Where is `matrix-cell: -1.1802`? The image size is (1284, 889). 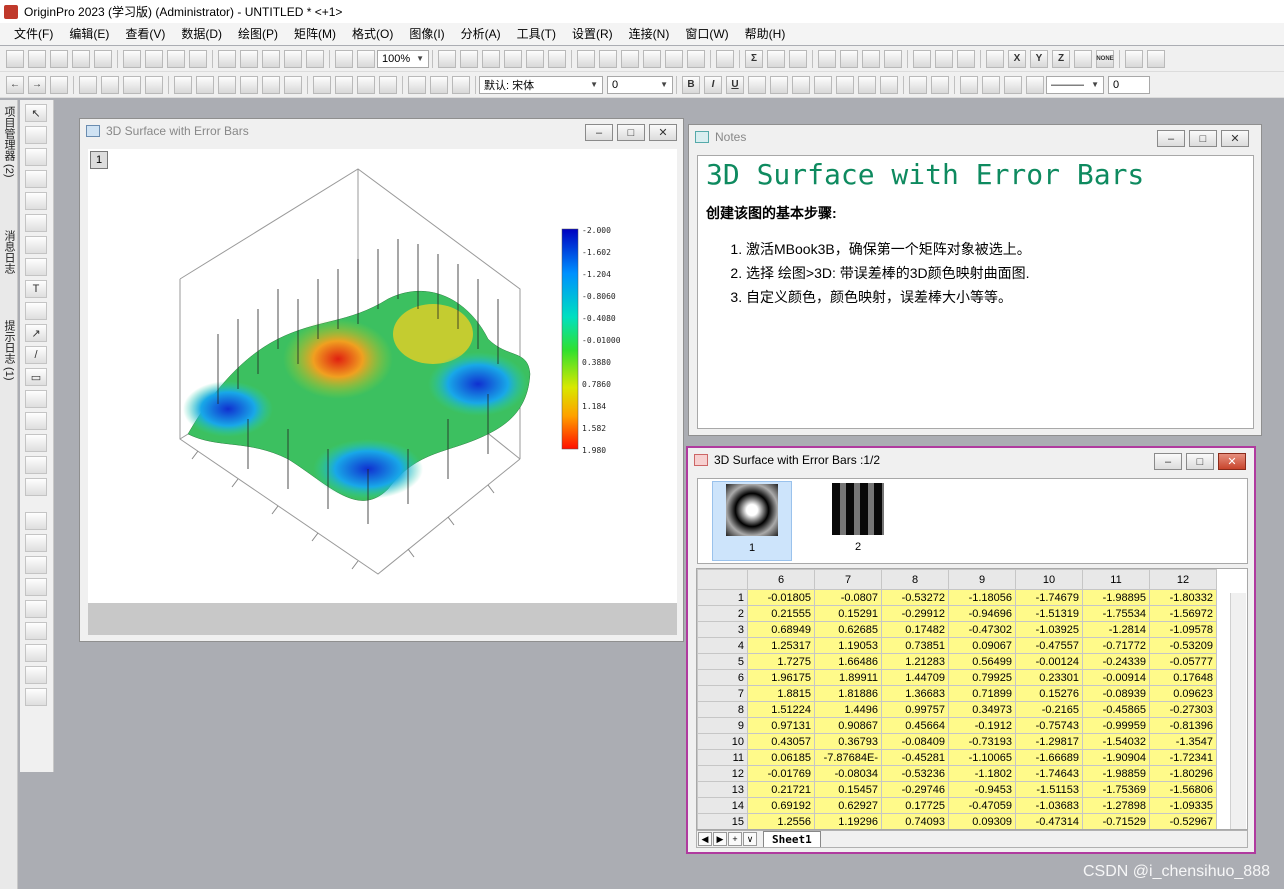
matrix-cell: -1.1802 is located at coordinates (982, 773).